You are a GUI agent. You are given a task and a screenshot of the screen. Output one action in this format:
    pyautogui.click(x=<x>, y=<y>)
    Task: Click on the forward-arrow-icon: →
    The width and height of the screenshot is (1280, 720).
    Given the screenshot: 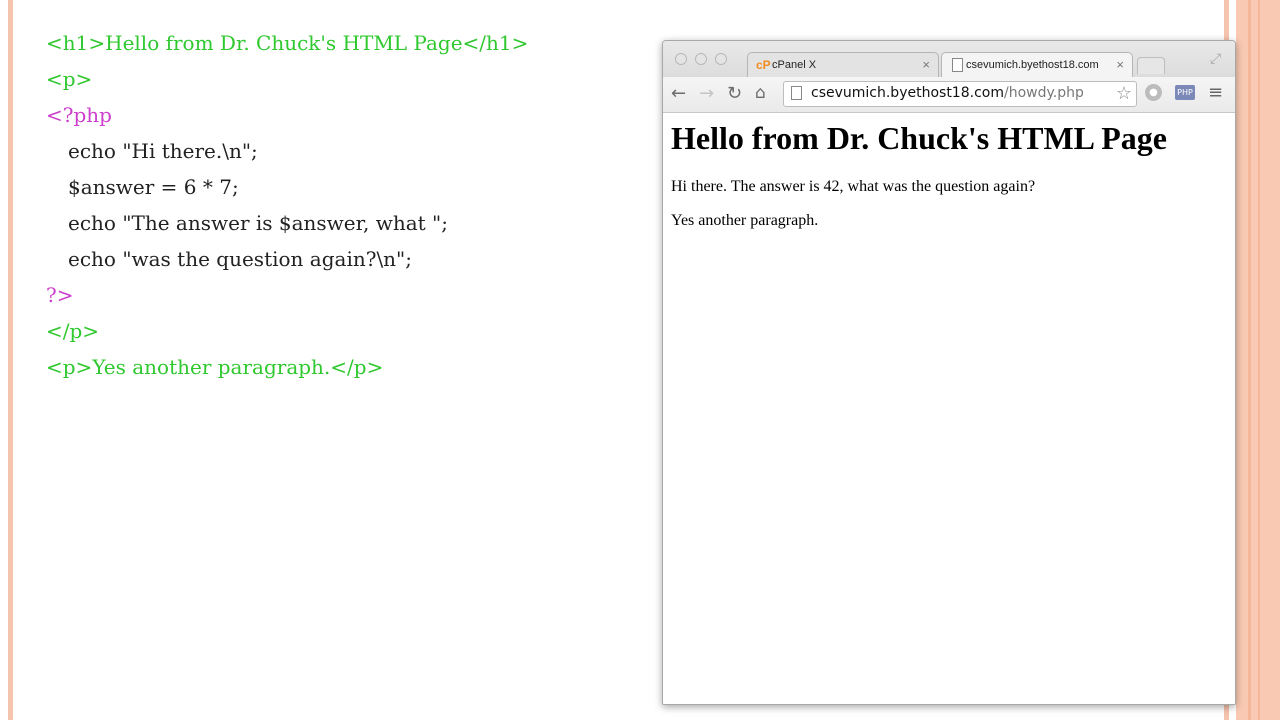 What is the action you would take?
    pyautogui.click(x=706, y=93)
    